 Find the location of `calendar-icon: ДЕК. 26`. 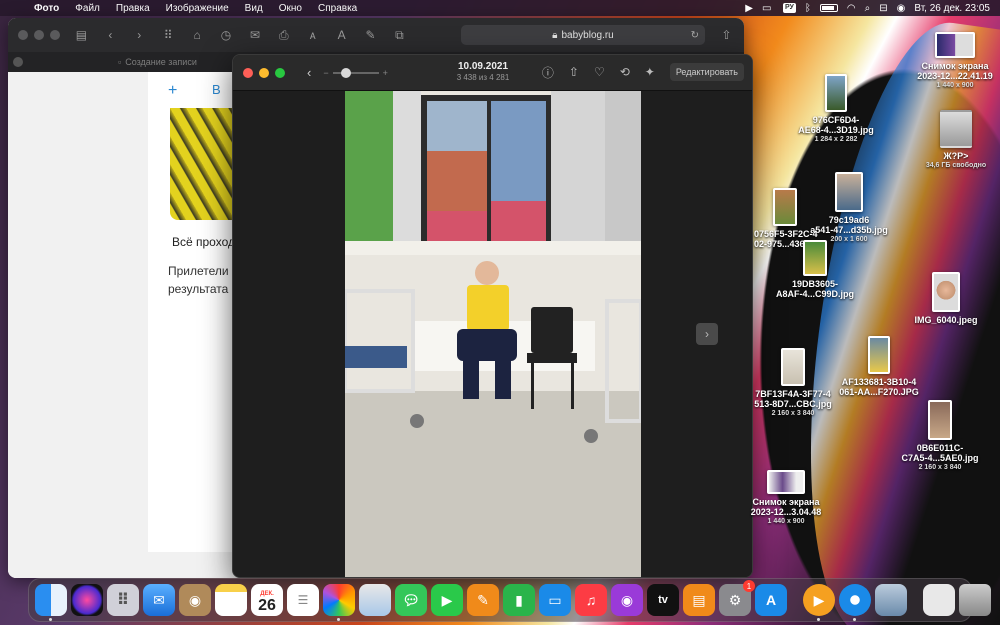

calendar-icon: ДЕК. 26 is located at coordinates (267, 600).